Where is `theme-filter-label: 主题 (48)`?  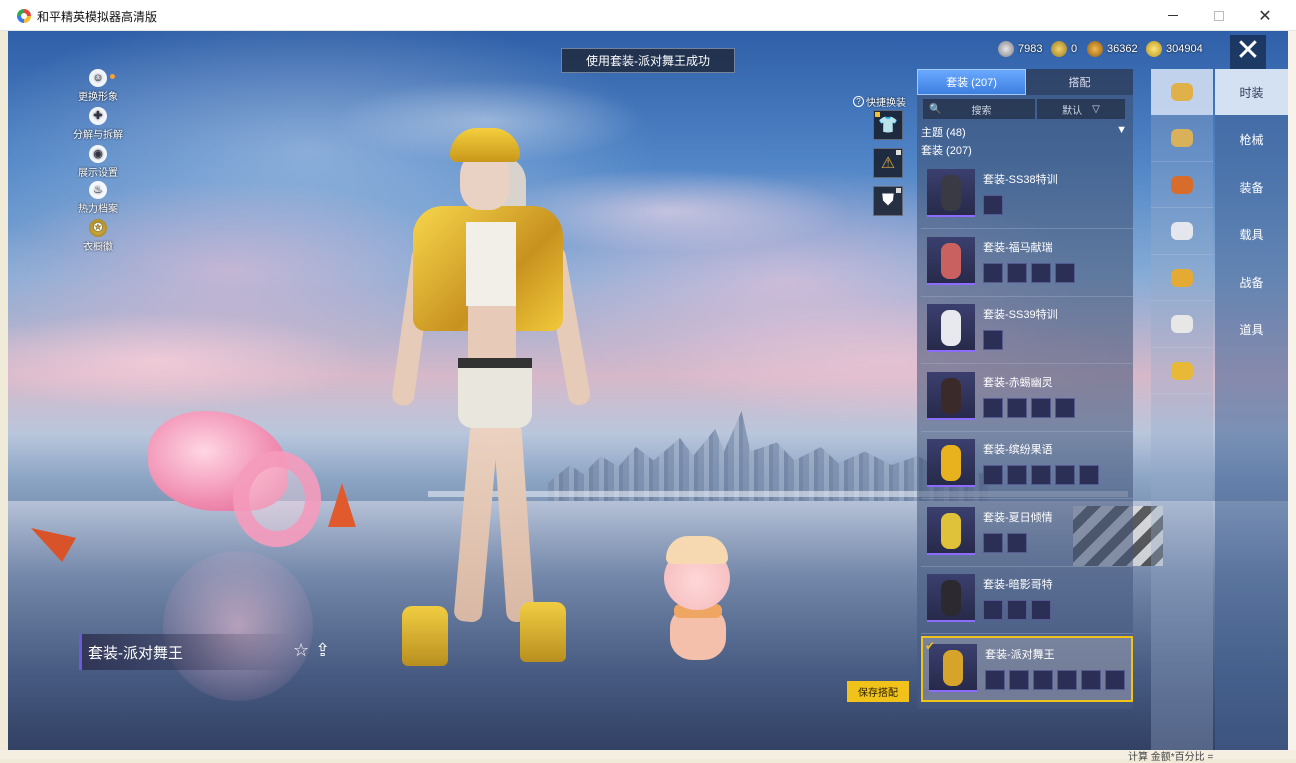
theme-filter-label: 主题 (48) is located at coordinates (943, 133).